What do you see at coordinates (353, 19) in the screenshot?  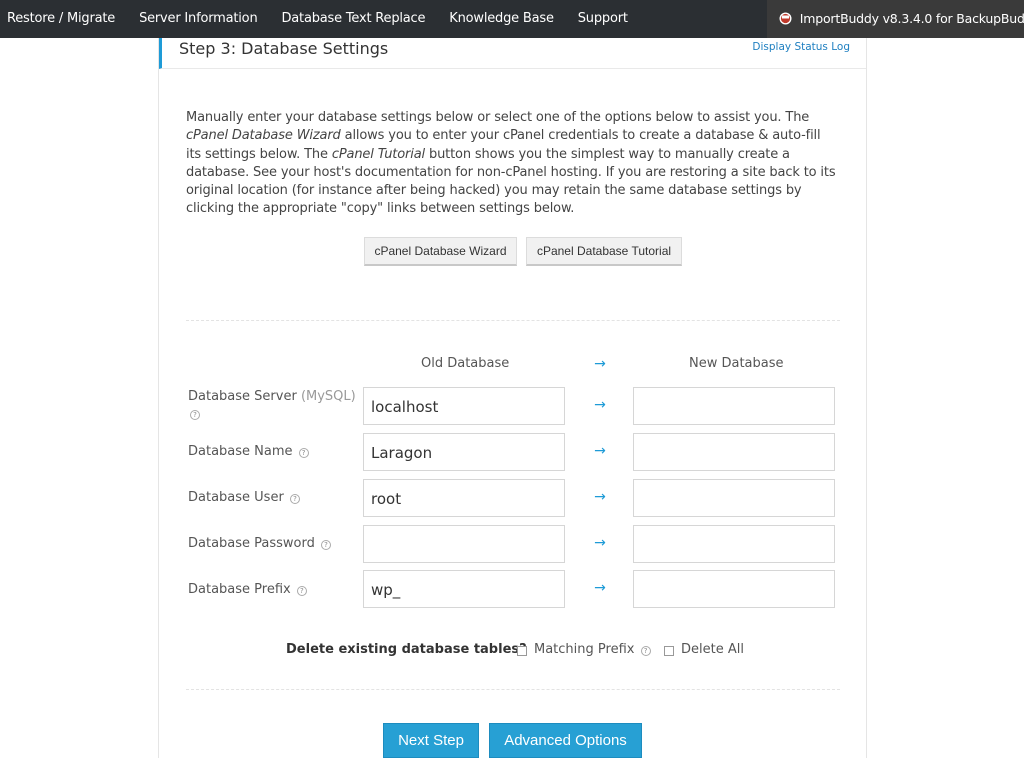 I see `nav-database-text-replace: Database Text Replace` at bounding box center [353, 19].